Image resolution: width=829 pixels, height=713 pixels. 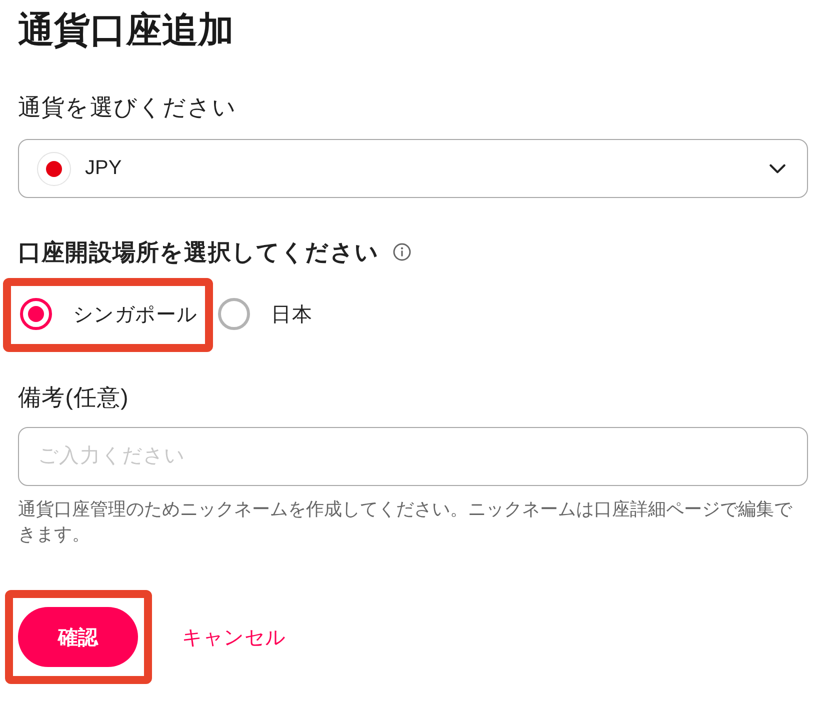 What do you see at coordinates (265, 314) in the screenshot?
I see `radio-option: 日本` at bounding box center [265, 314].